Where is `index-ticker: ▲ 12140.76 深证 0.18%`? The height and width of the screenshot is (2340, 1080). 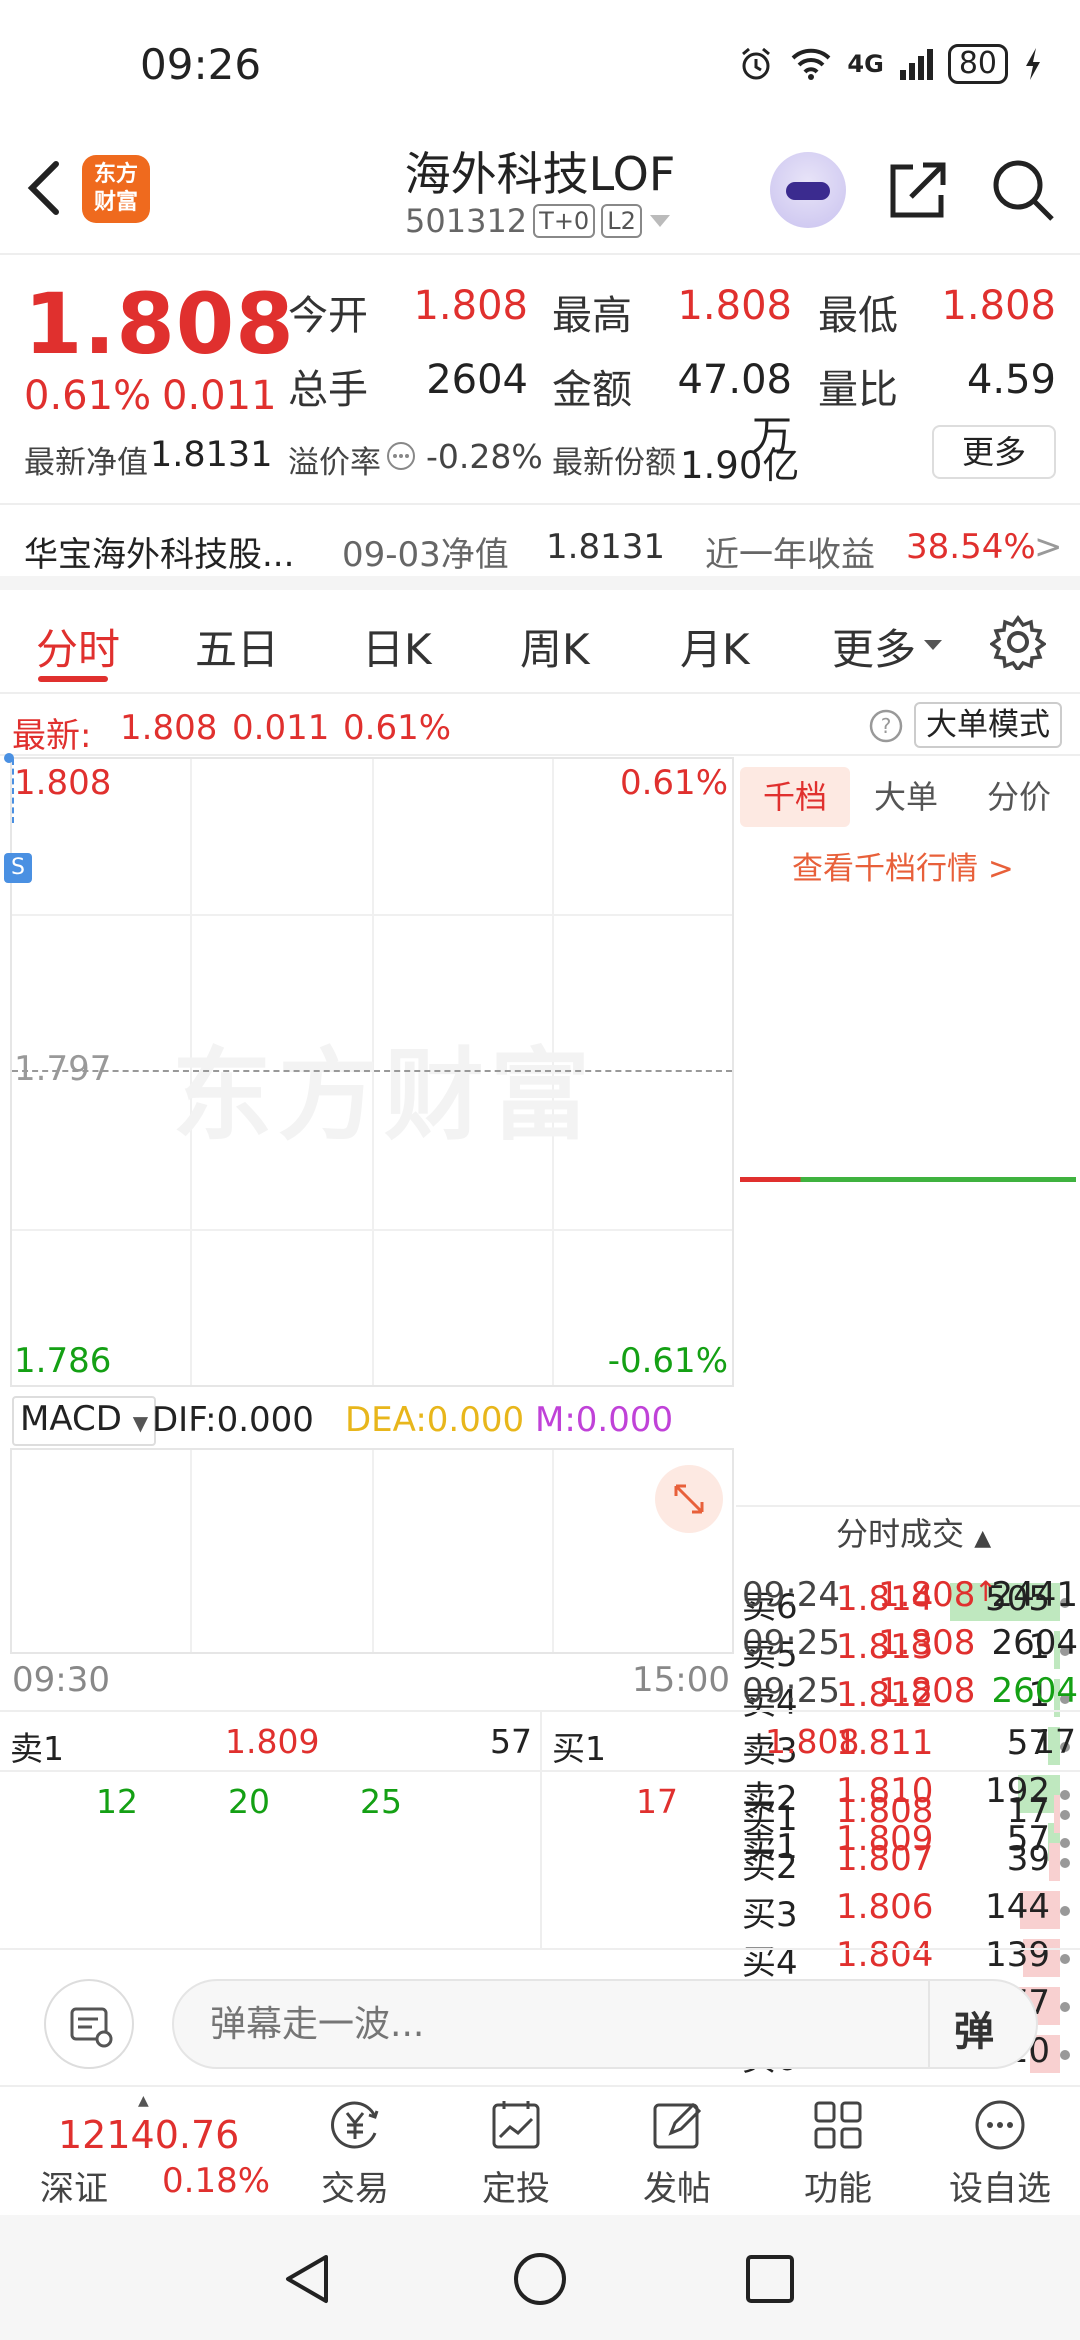 index-ticker: ▲ 12140.76 深证 0.18% is located at coordinates (160, 2149).